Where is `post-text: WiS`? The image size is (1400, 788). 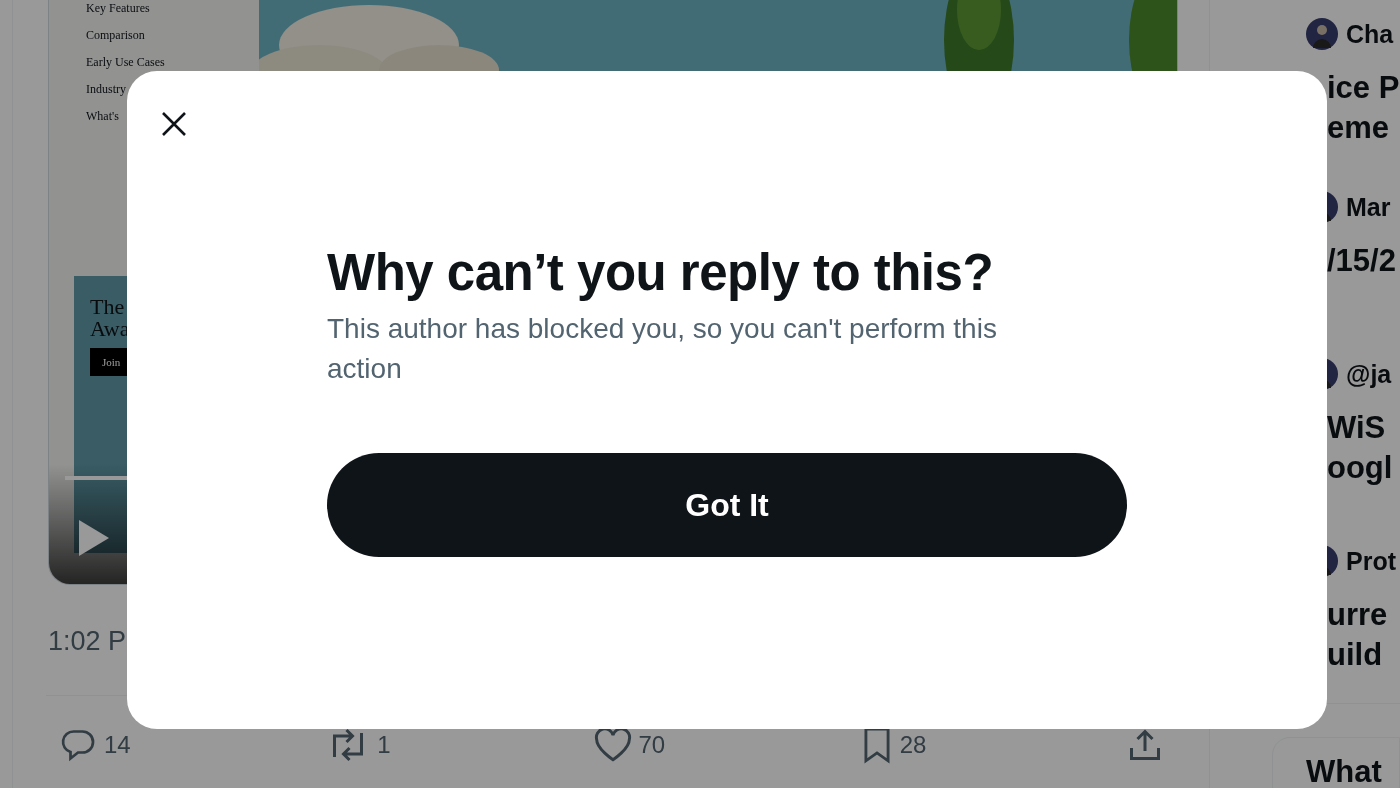
post-text: WiS is located at coordinates (1357, 428).